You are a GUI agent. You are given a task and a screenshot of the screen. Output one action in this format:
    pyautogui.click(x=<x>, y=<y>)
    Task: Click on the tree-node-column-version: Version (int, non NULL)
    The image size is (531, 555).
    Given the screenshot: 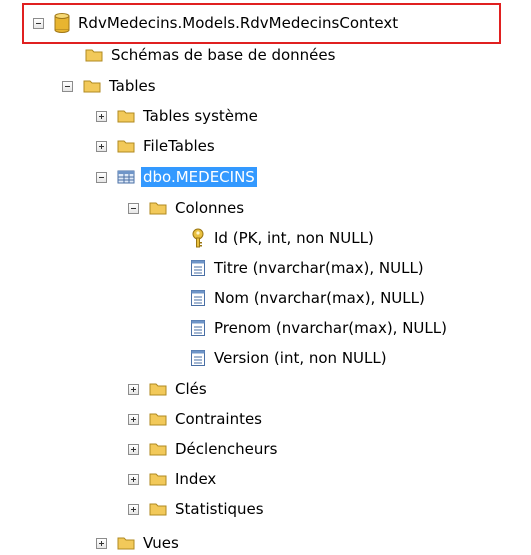 What is the action you would take?
    pyautogui.click(x=289, y=358)
    